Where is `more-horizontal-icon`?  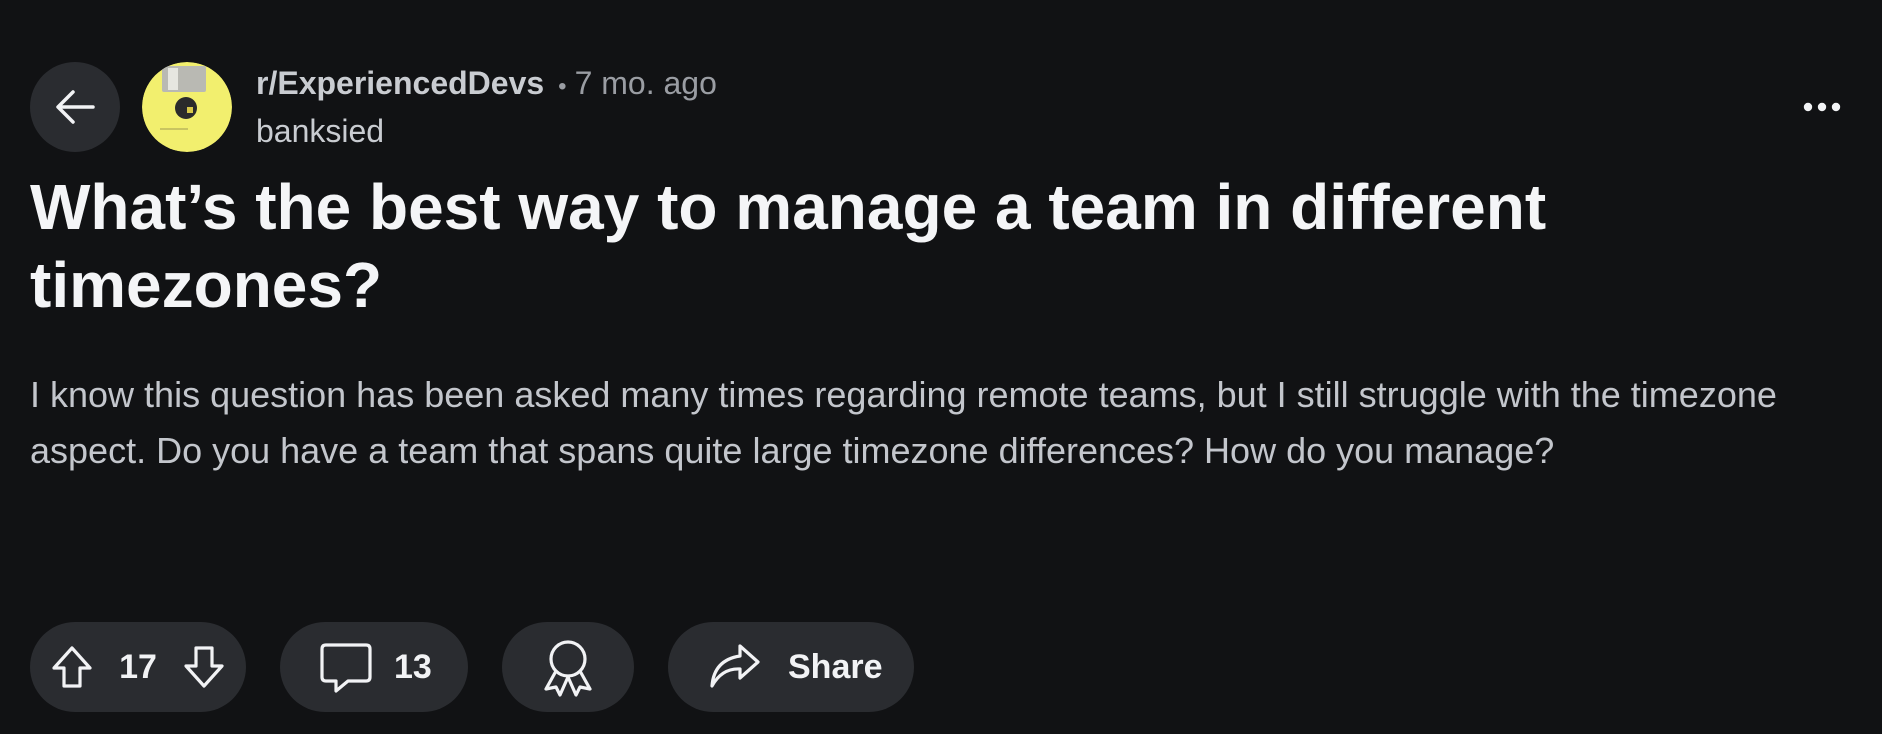 more-horizontal-icon is located at coordinates (1822, 107).